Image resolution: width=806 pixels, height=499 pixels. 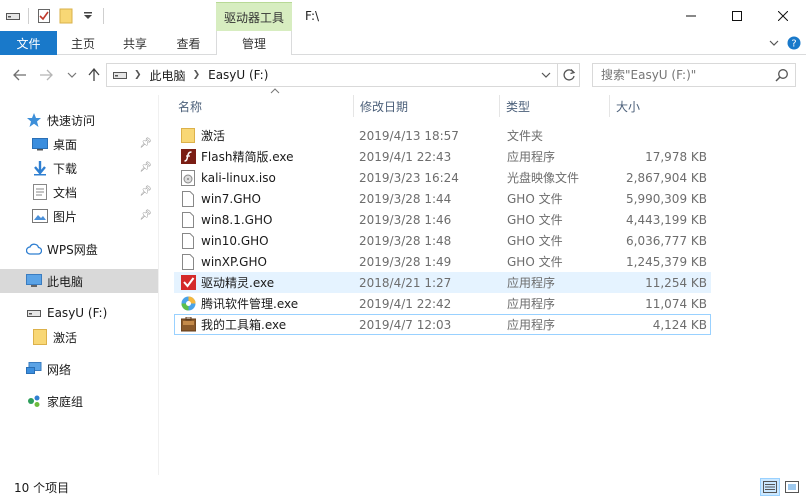 What do you see at coordinates (405, 282) in the screenshot?
I see `file-date: 2018/4/21 1:27` at bounding box center [405, 282].